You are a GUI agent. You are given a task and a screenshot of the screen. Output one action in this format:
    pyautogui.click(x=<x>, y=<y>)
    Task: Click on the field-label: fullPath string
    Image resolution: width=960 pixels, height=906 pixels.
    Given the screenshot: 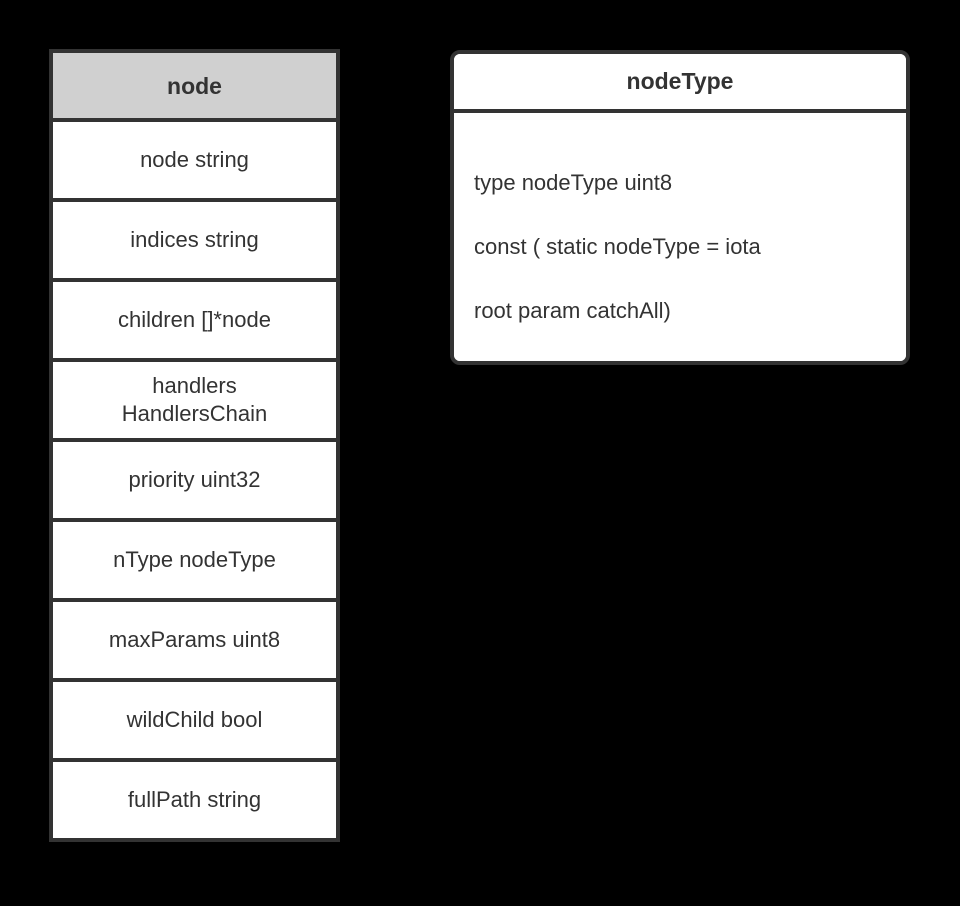 What is the action you would take?
    pyautogui.click(x=194, y=799)
    